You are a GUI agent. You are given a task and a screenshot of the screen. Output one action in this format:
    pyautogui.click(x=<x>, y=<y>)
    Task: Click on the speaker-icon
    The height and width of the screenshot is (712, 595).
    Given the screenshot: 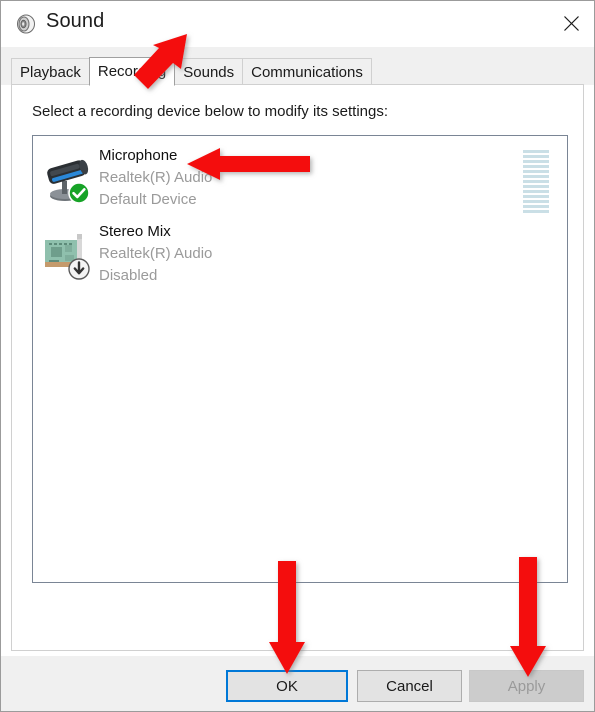 What is the action you would take?
    pyautogui.click(x=26, y=24)
    